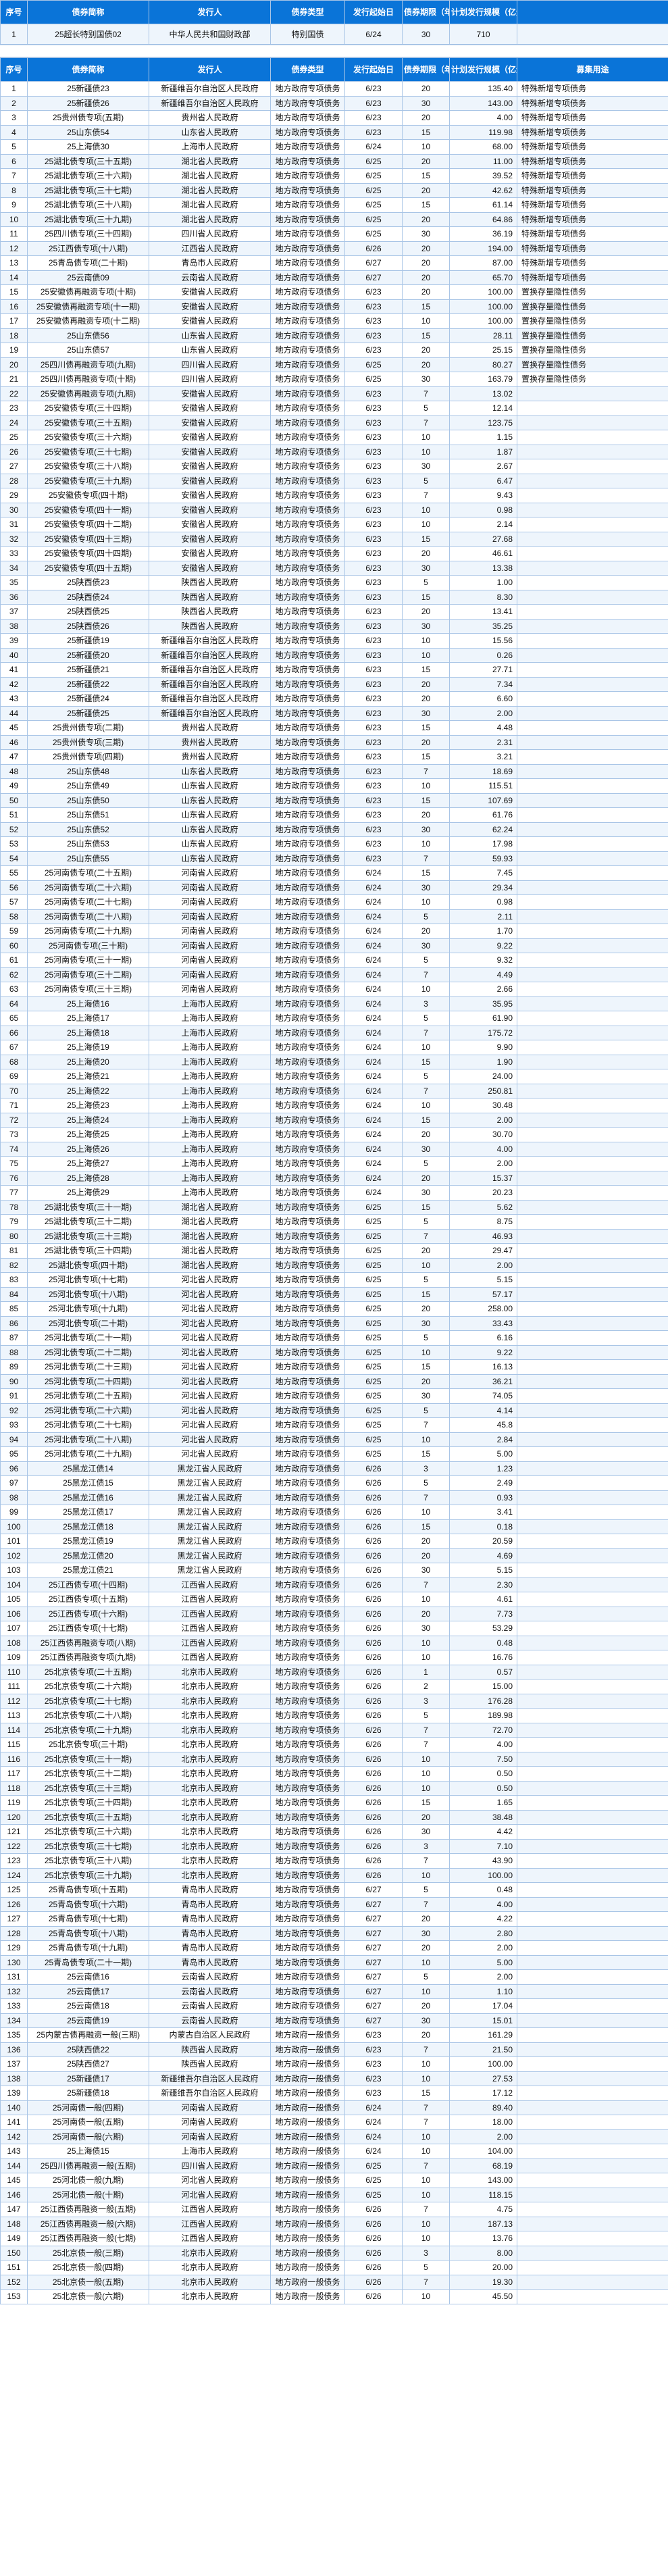  What do you see at coordinates (14, 1890) in the screenshot?
I see `cell-index: 125` at bounding box center [14, 1890].